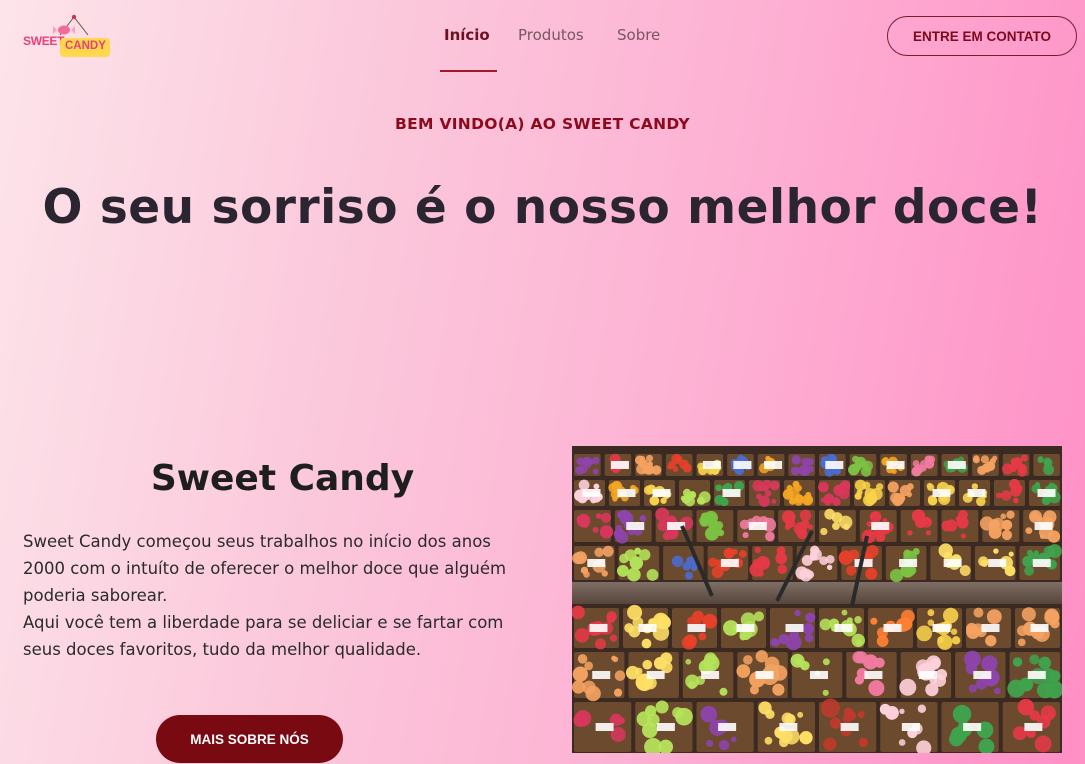  Describe the element at coordinates (467, 35) in the screenshot. I see `nav-item-inicio: Início` at that location.